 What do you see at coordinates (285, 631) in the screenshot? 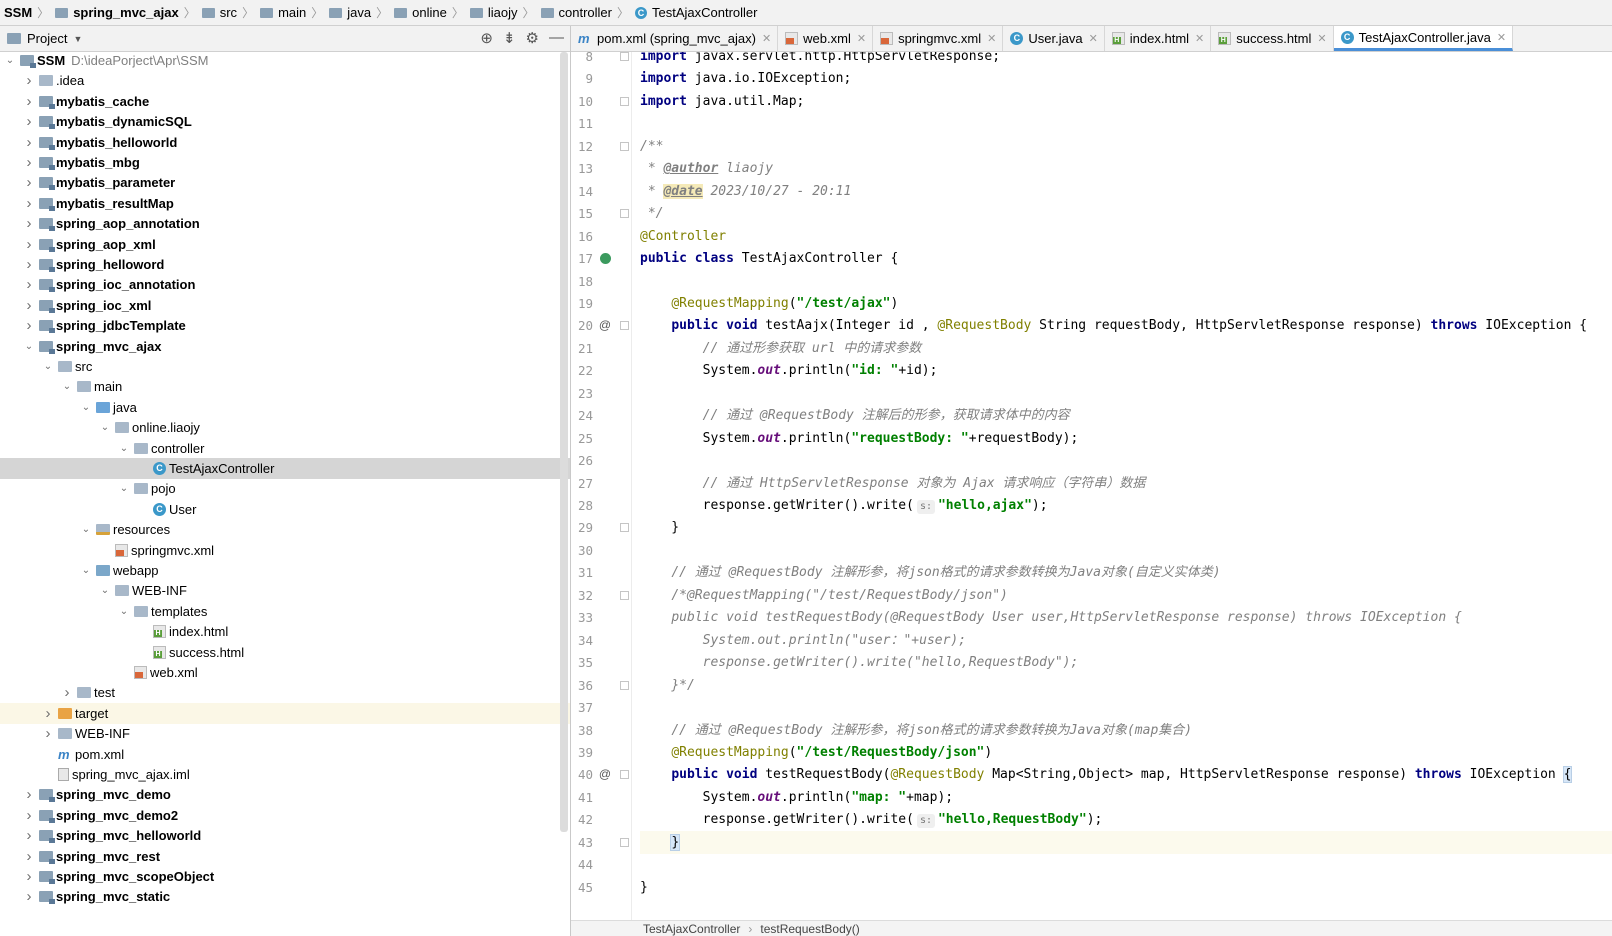
I see `tree-item: index.html` at bounding box center [285, 631].